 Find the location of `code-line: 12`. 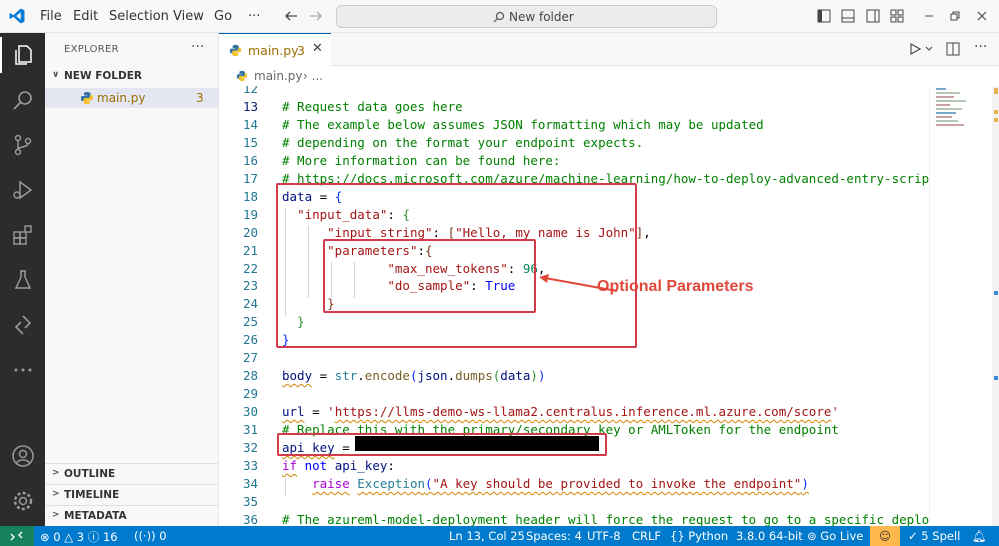

code-line: 12 is located at coordinates (574, 92).